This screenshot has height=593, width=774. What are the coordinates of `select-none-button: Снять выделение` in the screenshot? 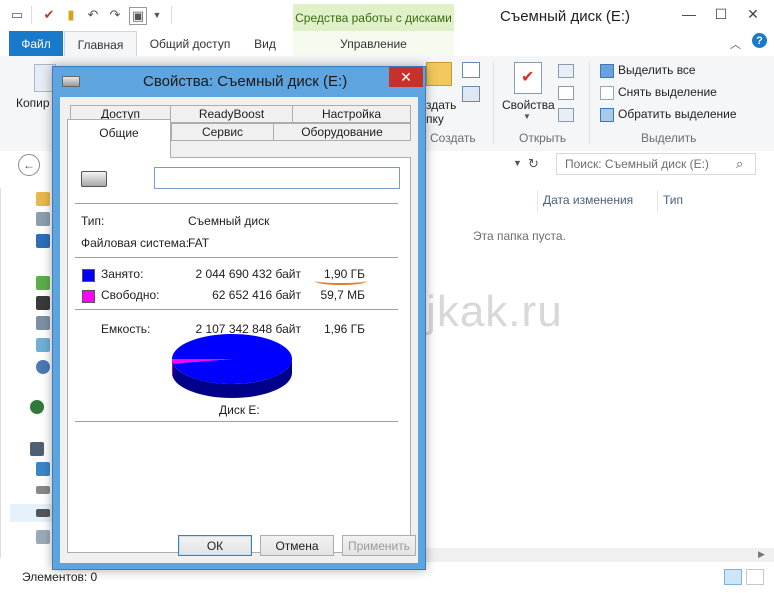 It's located at (667, 92).